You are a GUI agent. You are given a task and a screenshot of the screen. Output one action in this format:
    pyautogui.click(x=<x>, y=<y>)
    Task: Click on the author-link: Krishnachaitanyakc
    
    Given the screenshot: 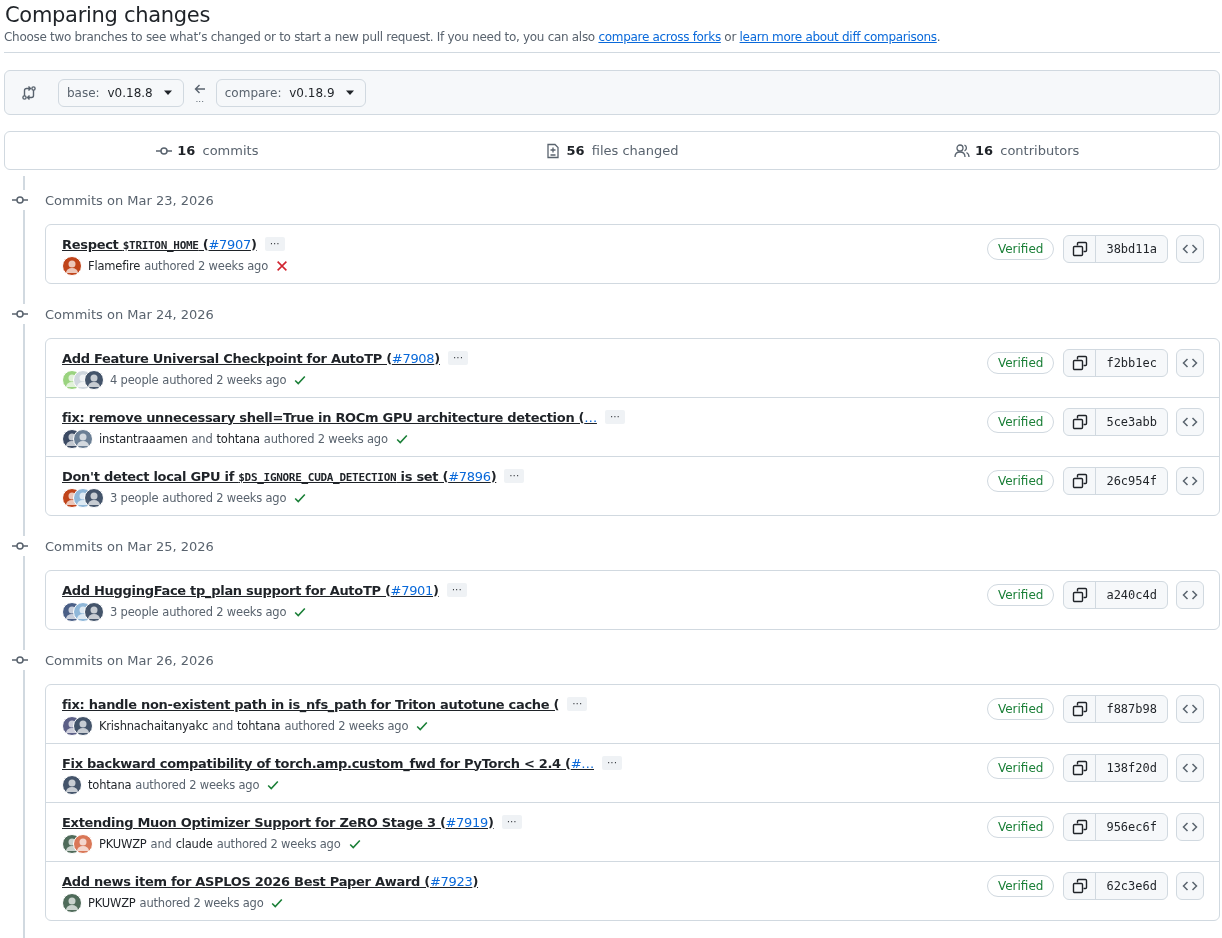 What is the action you would take?
    pyautogui.click(x=153, y=726)
    